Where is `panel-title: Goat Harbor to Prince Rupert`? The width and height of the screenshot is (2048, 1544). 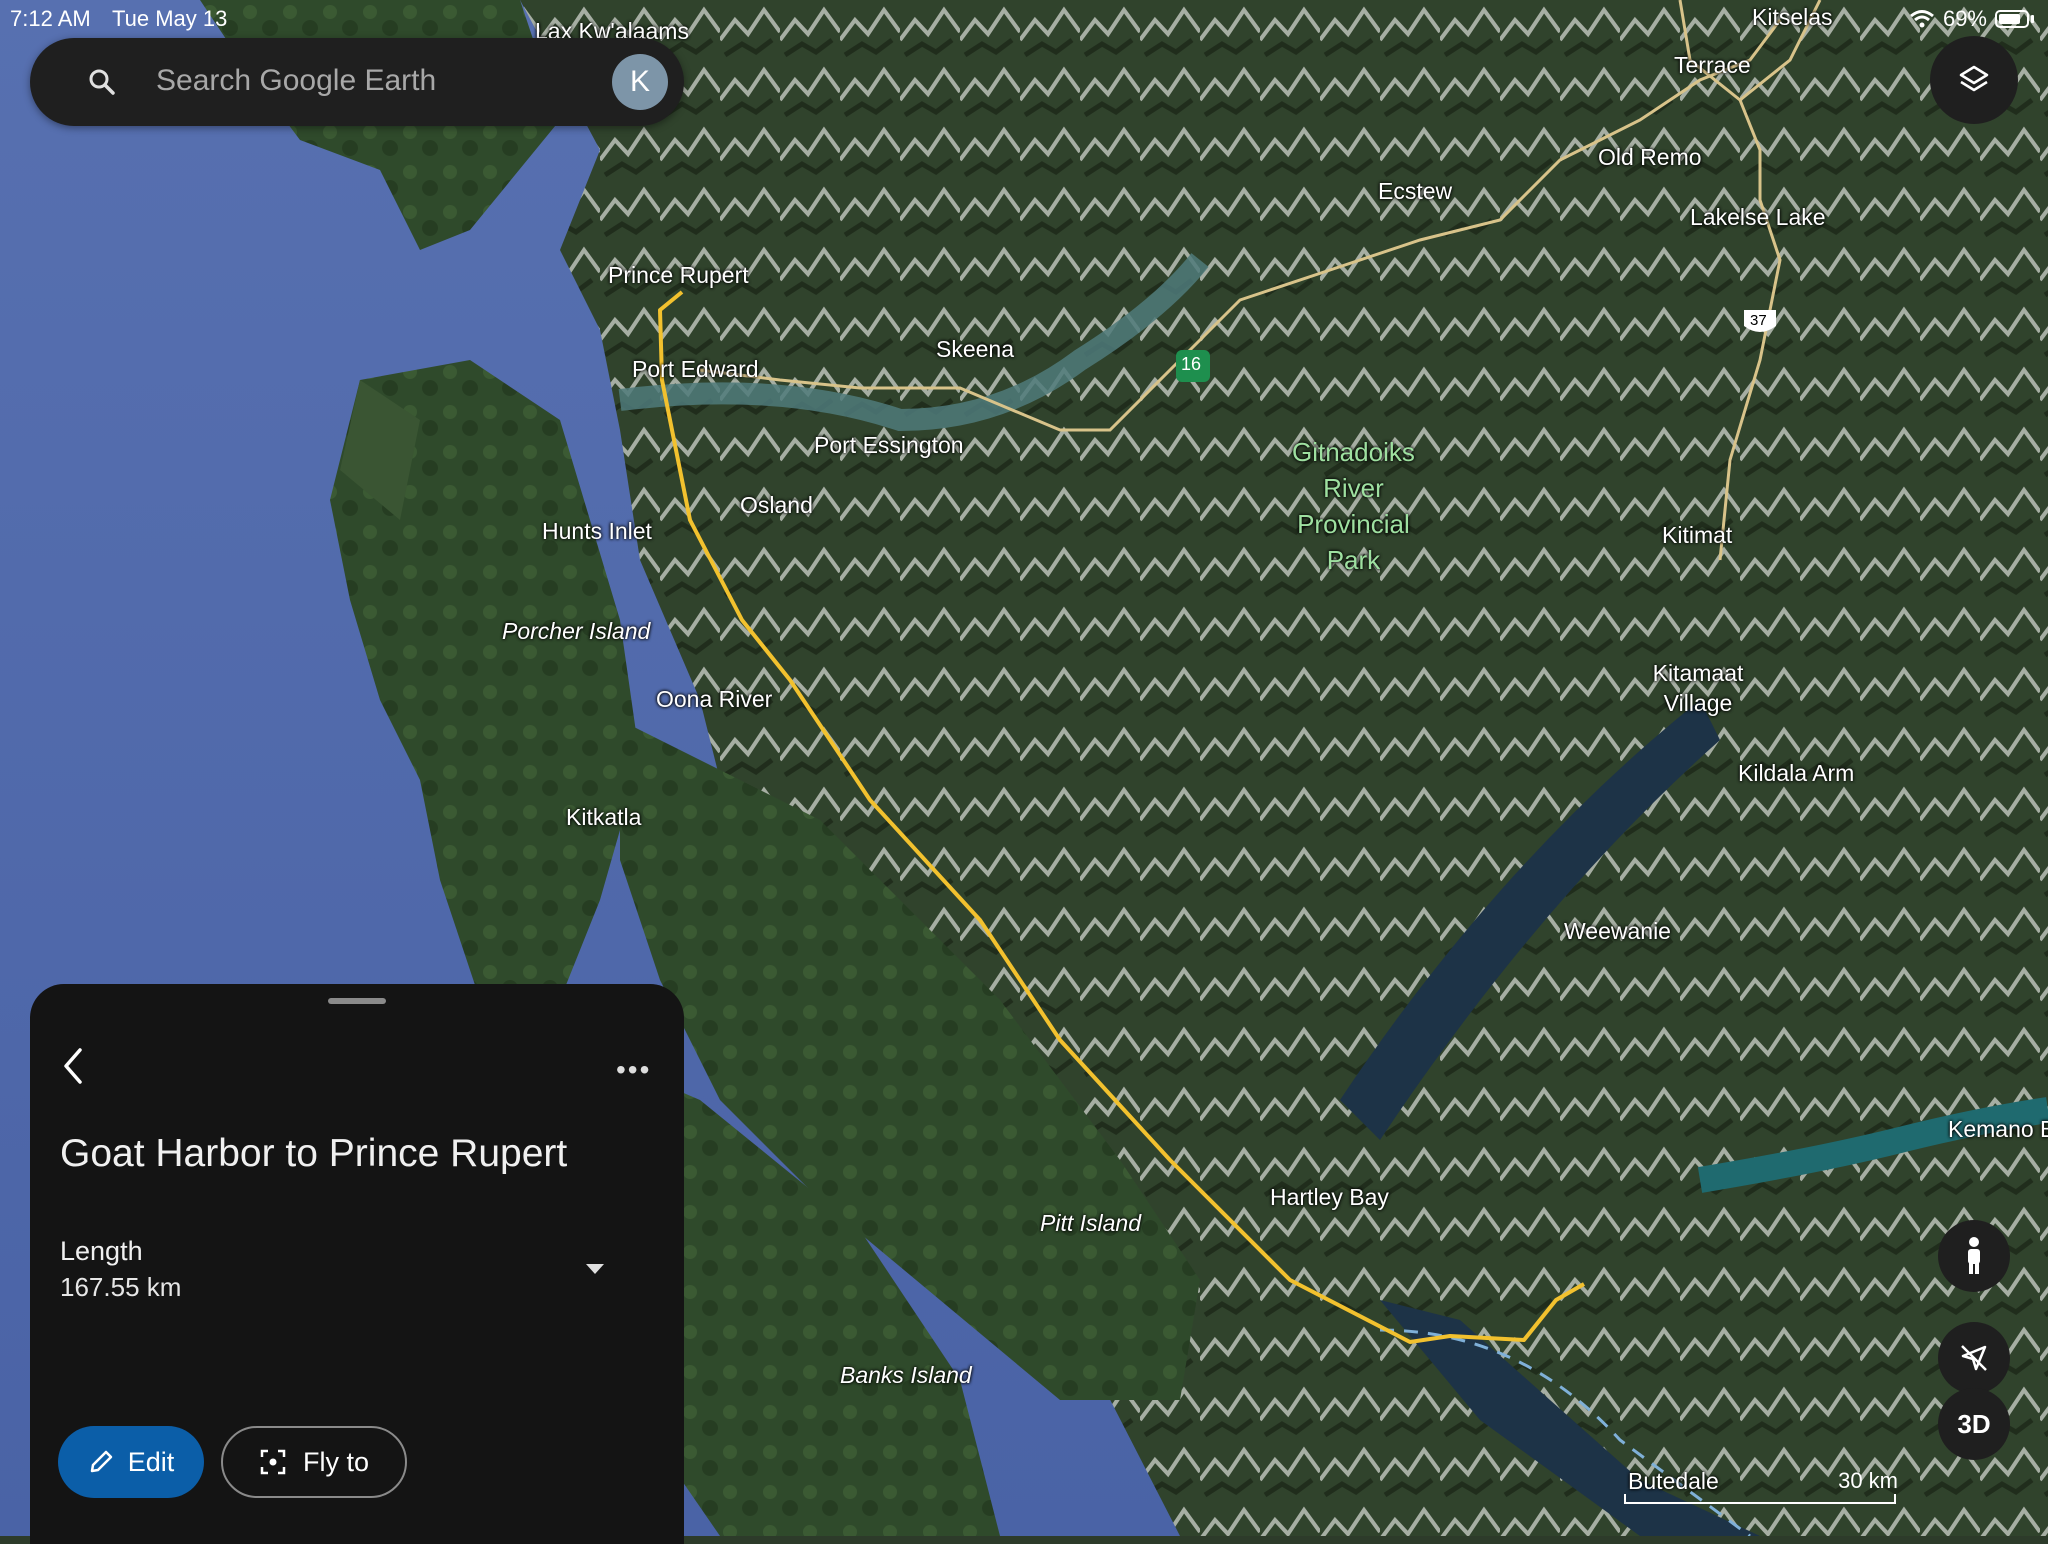 panel-title: Goat Harbor to Prince Rupert is located at coordinates (314, 1153).